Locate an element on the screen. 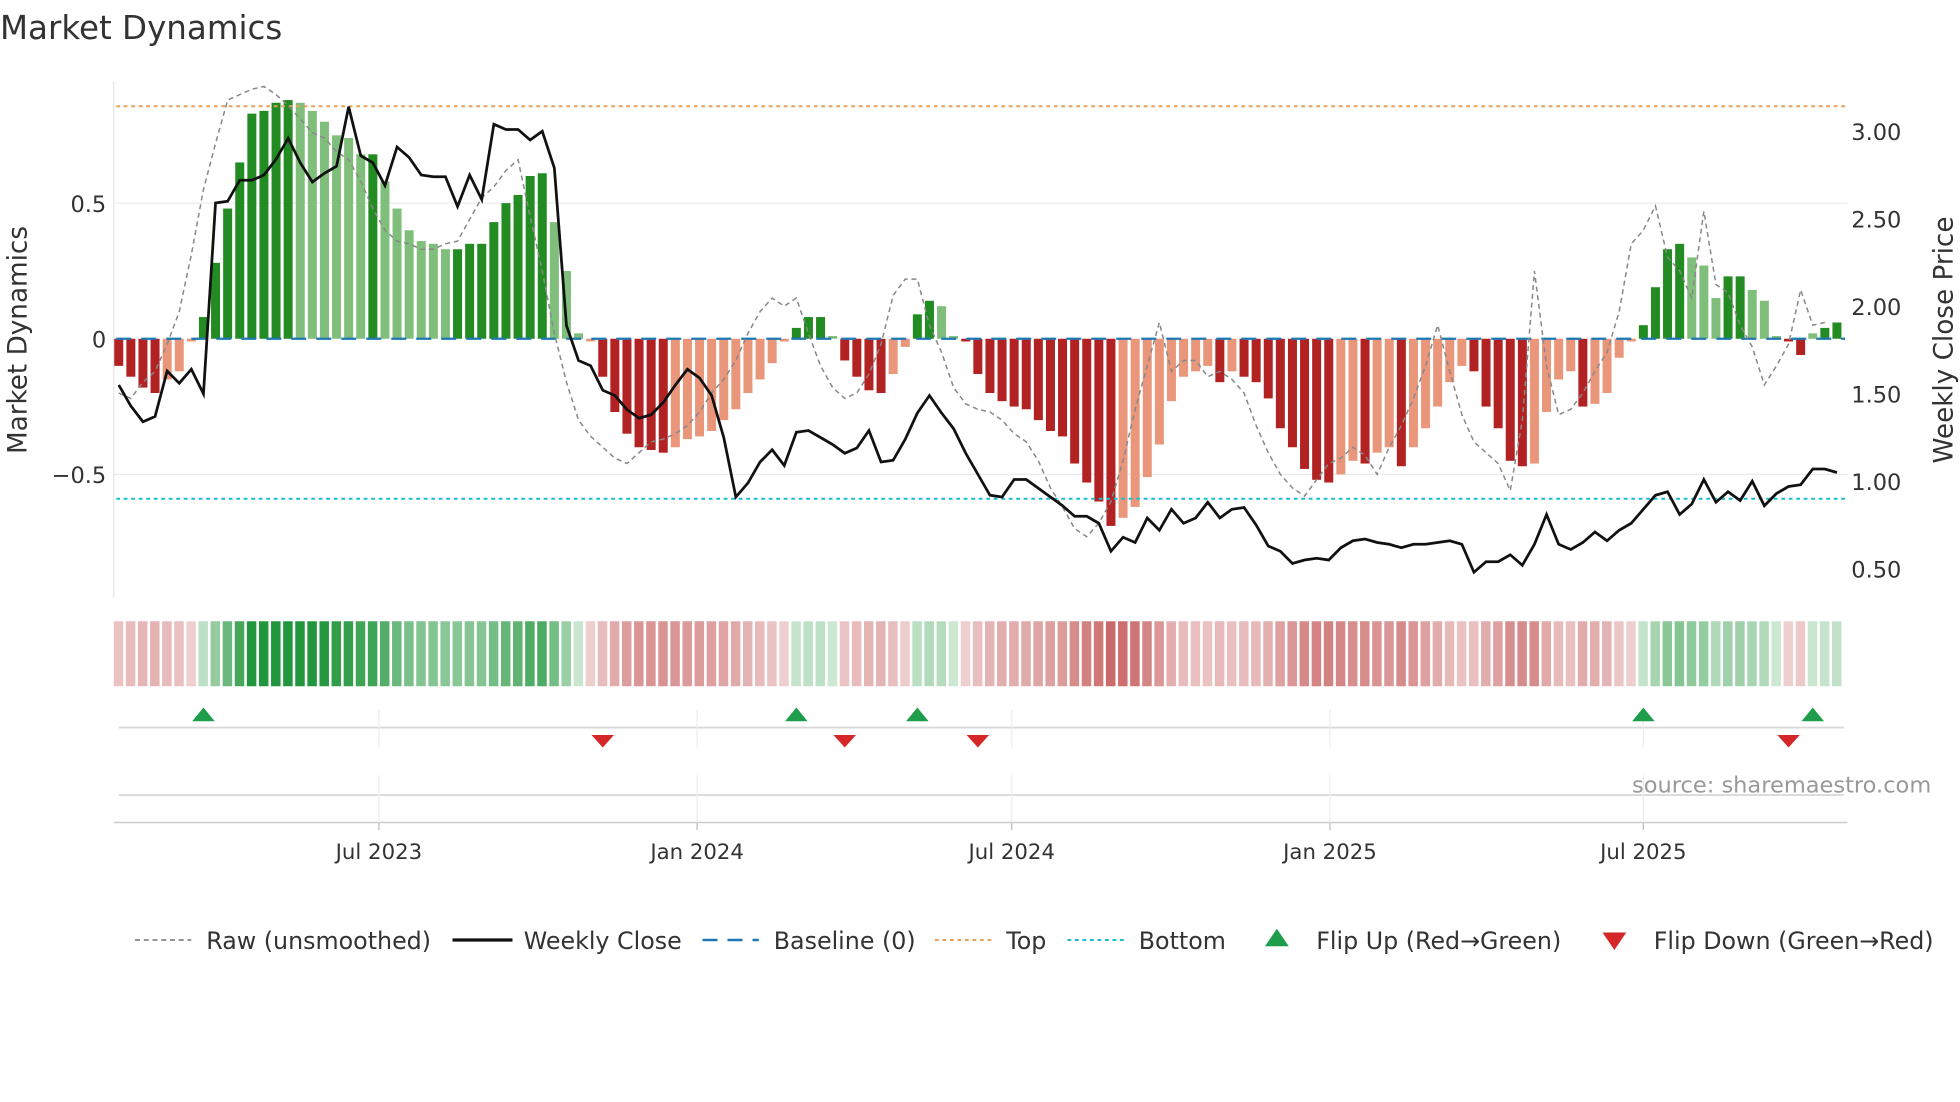 Image resolution: width=1960 pixels, height=1102 pixels. legend-label: Top is located at coordinates (1025, 941).